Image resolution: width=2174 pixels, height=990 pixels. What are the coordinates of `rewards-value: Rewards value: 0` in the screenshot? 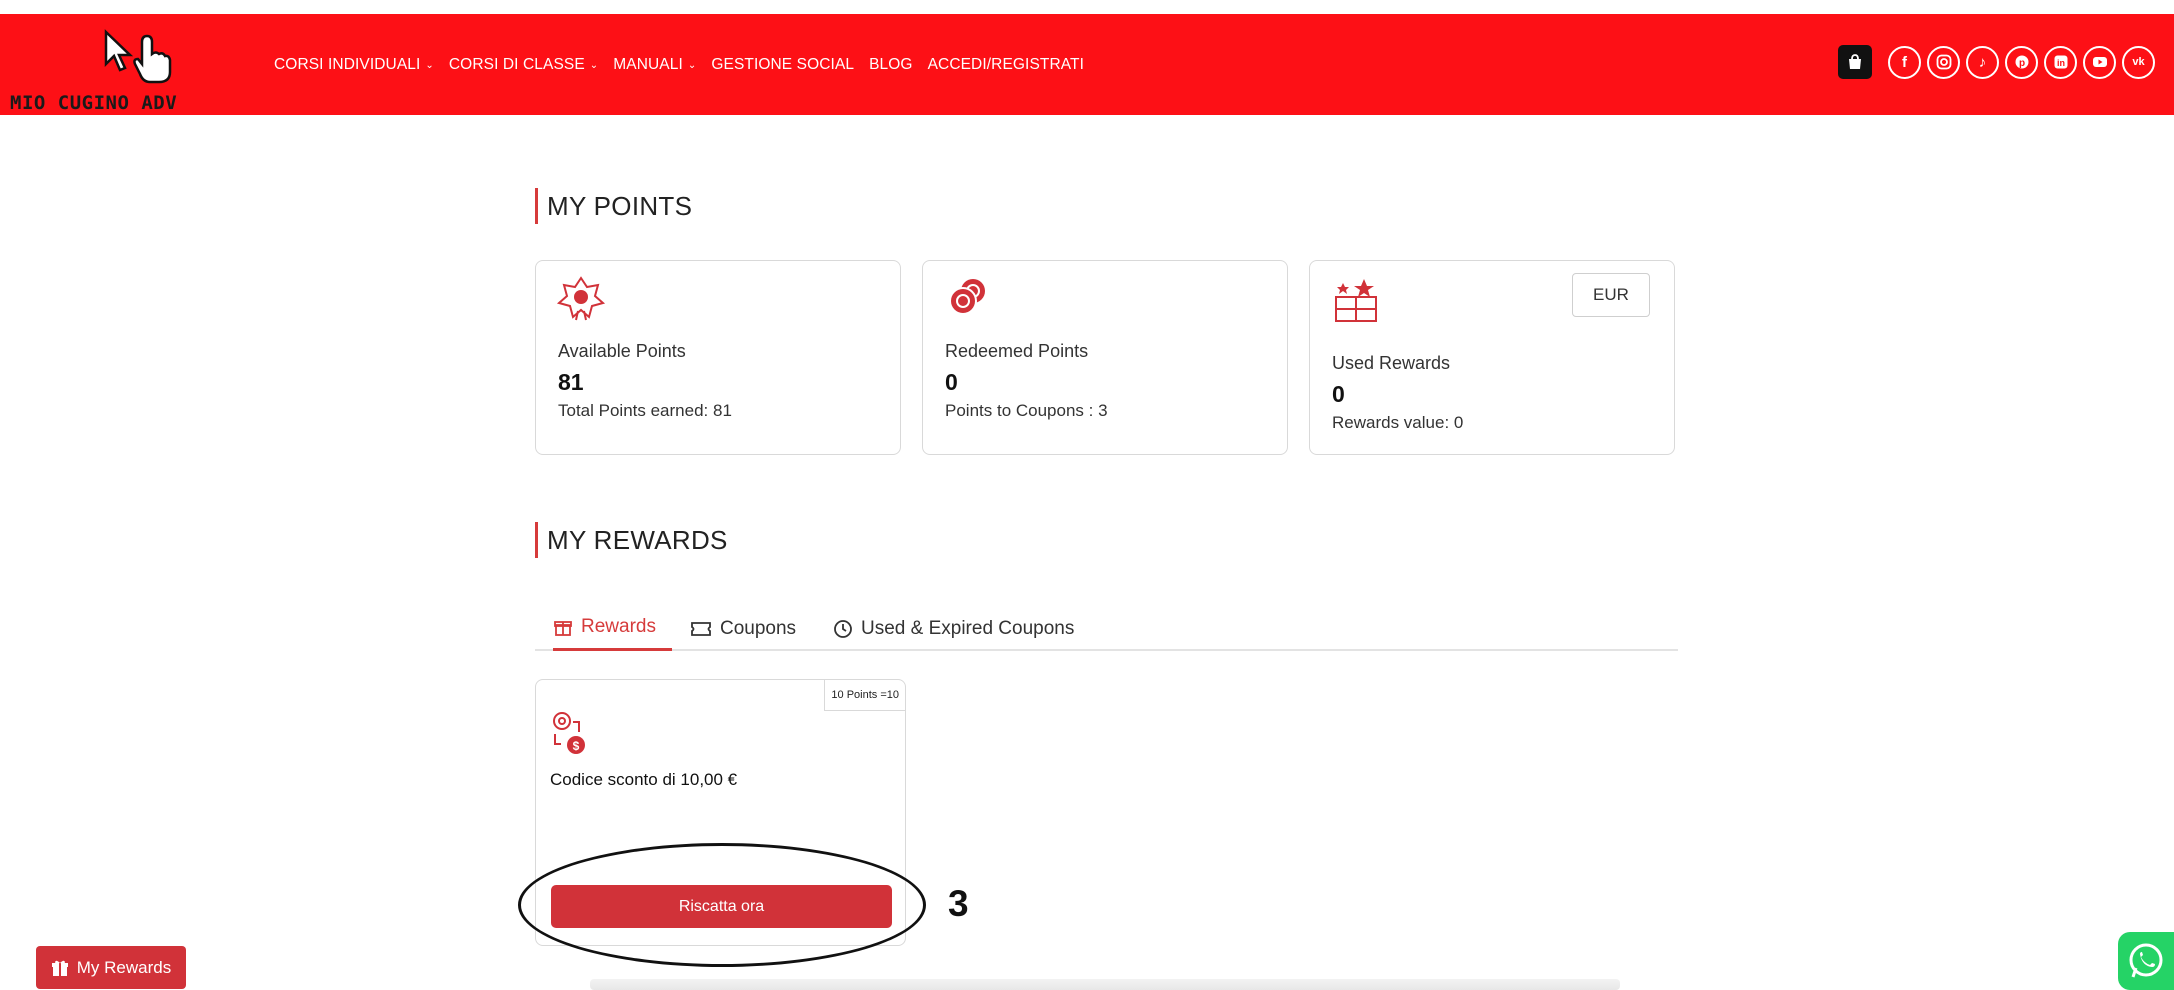 It's located at (1398, 422).